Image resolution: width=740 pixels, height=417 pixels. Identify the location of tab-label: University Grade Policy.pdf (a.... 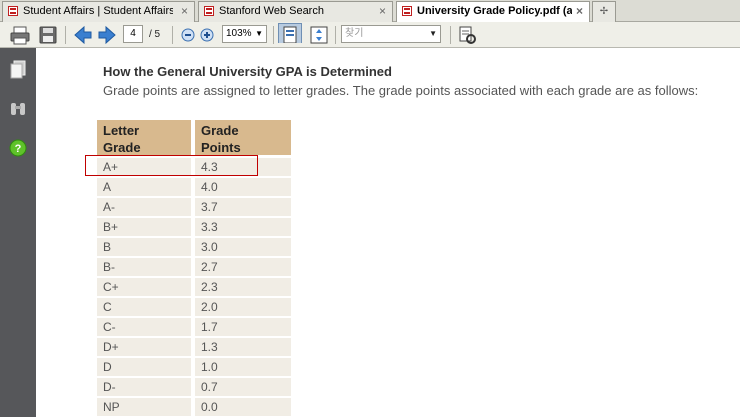
(494, 11).